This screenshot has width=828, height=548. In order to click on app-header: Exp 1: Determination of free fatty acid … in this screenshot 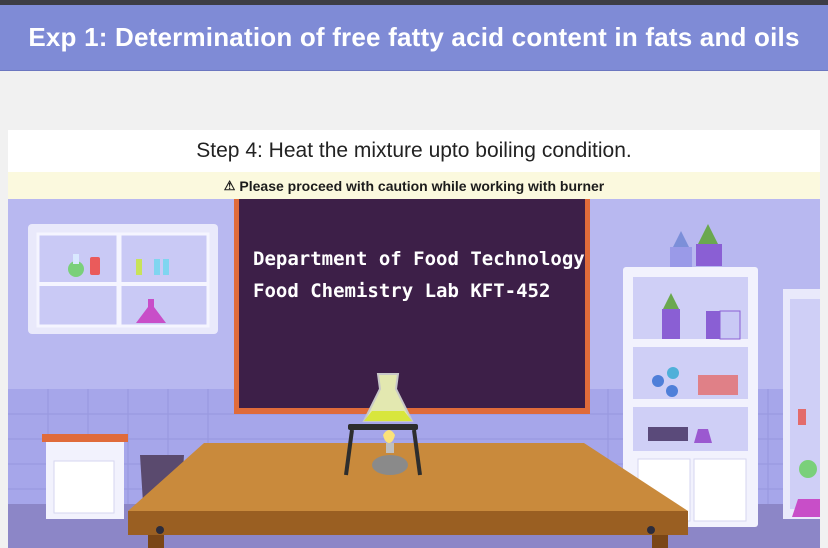, I will do `click(414, 37)`.